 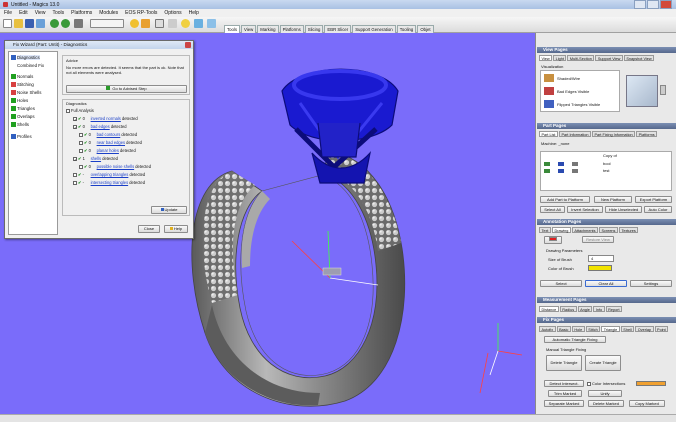 I want to click on delete-triangle-button: Delete Triangle, so click(x=564, y=363).